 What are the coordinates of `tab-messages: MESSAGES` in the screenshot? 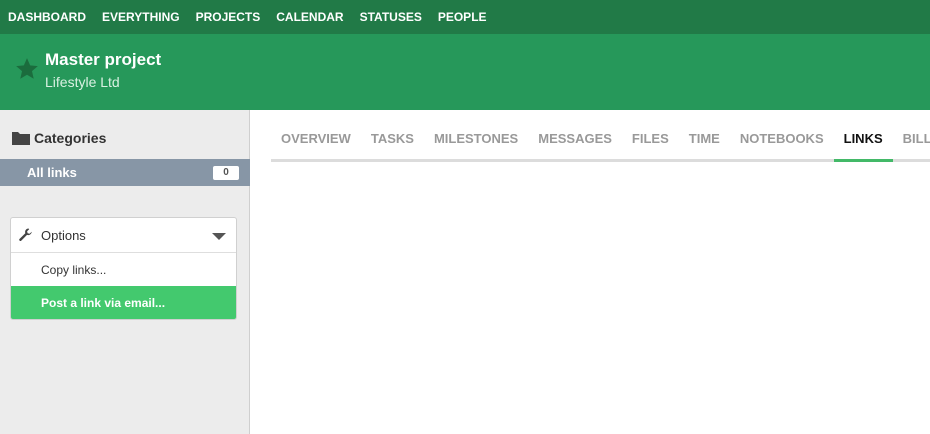 It's located at (575, 138).